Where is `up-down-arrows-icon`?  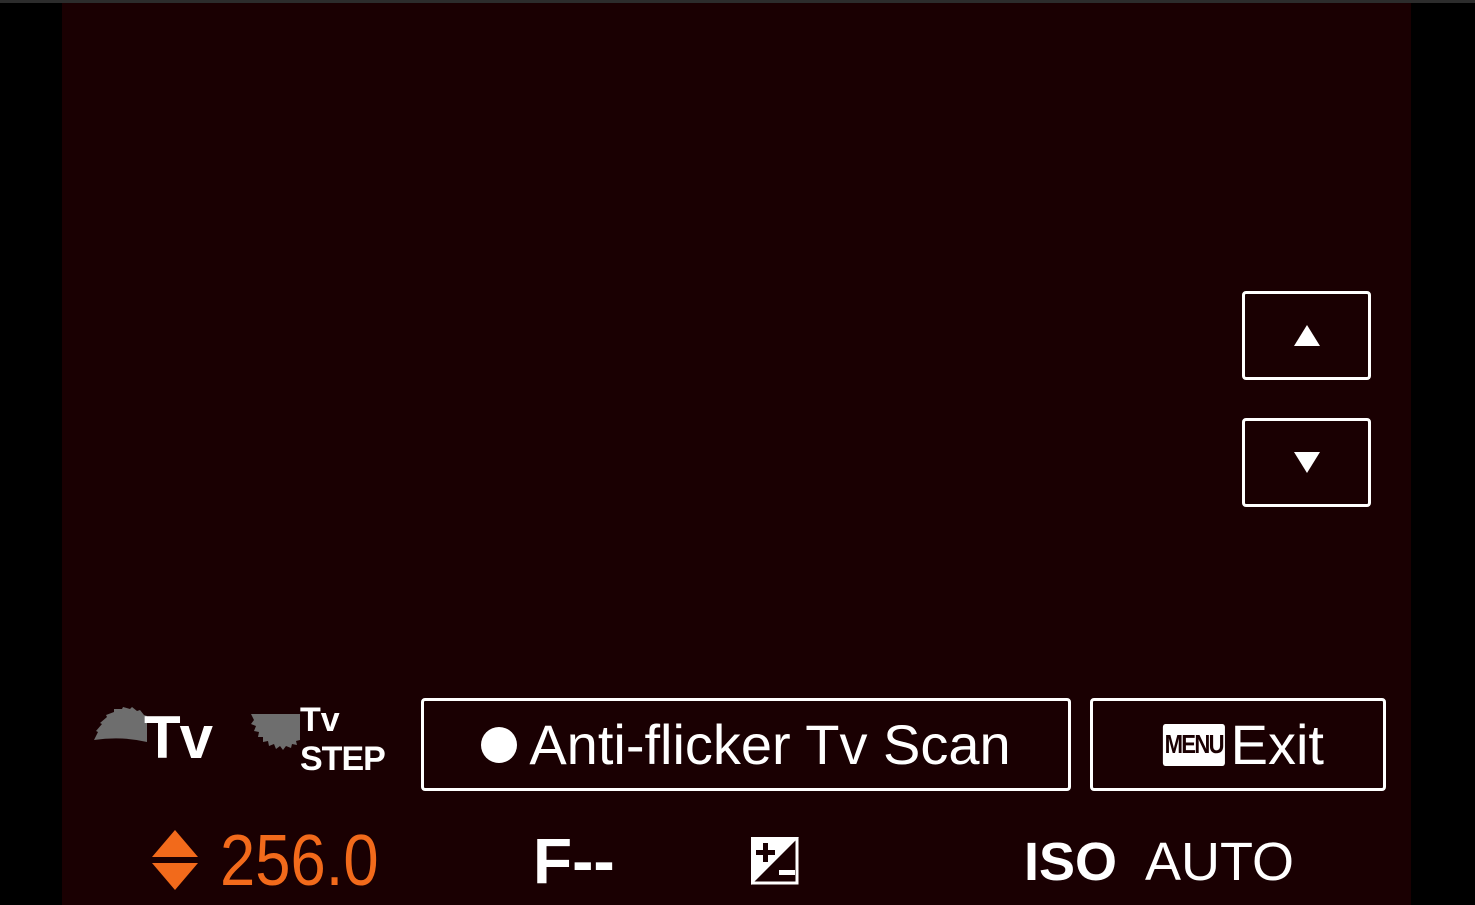 up-down-arrows-icon is located at coordinates (175, 861).